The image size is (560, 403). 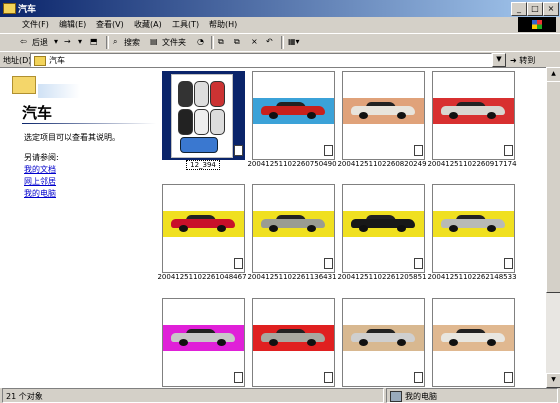 I want to click on menu-edit: 编辑(E), so click(x=72, y=24).